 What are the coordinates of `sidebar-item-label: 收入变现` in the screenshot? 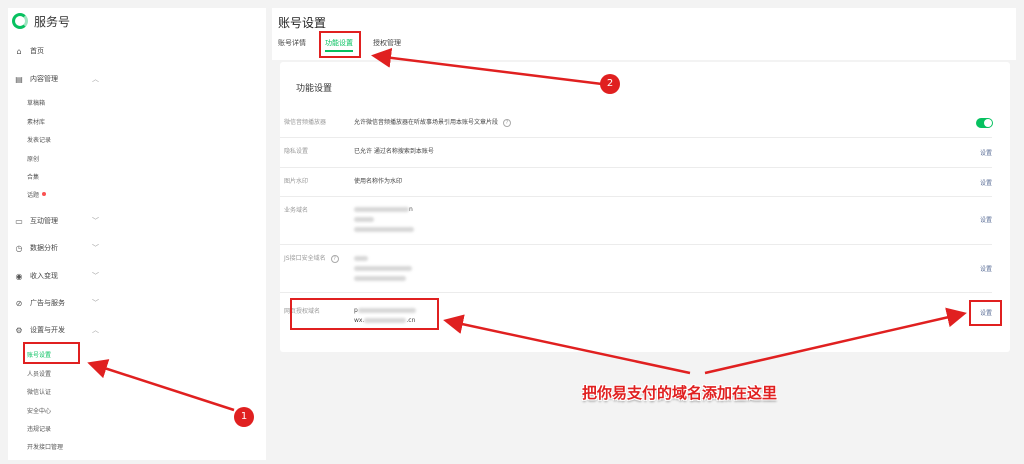 It's located at (44, 276).